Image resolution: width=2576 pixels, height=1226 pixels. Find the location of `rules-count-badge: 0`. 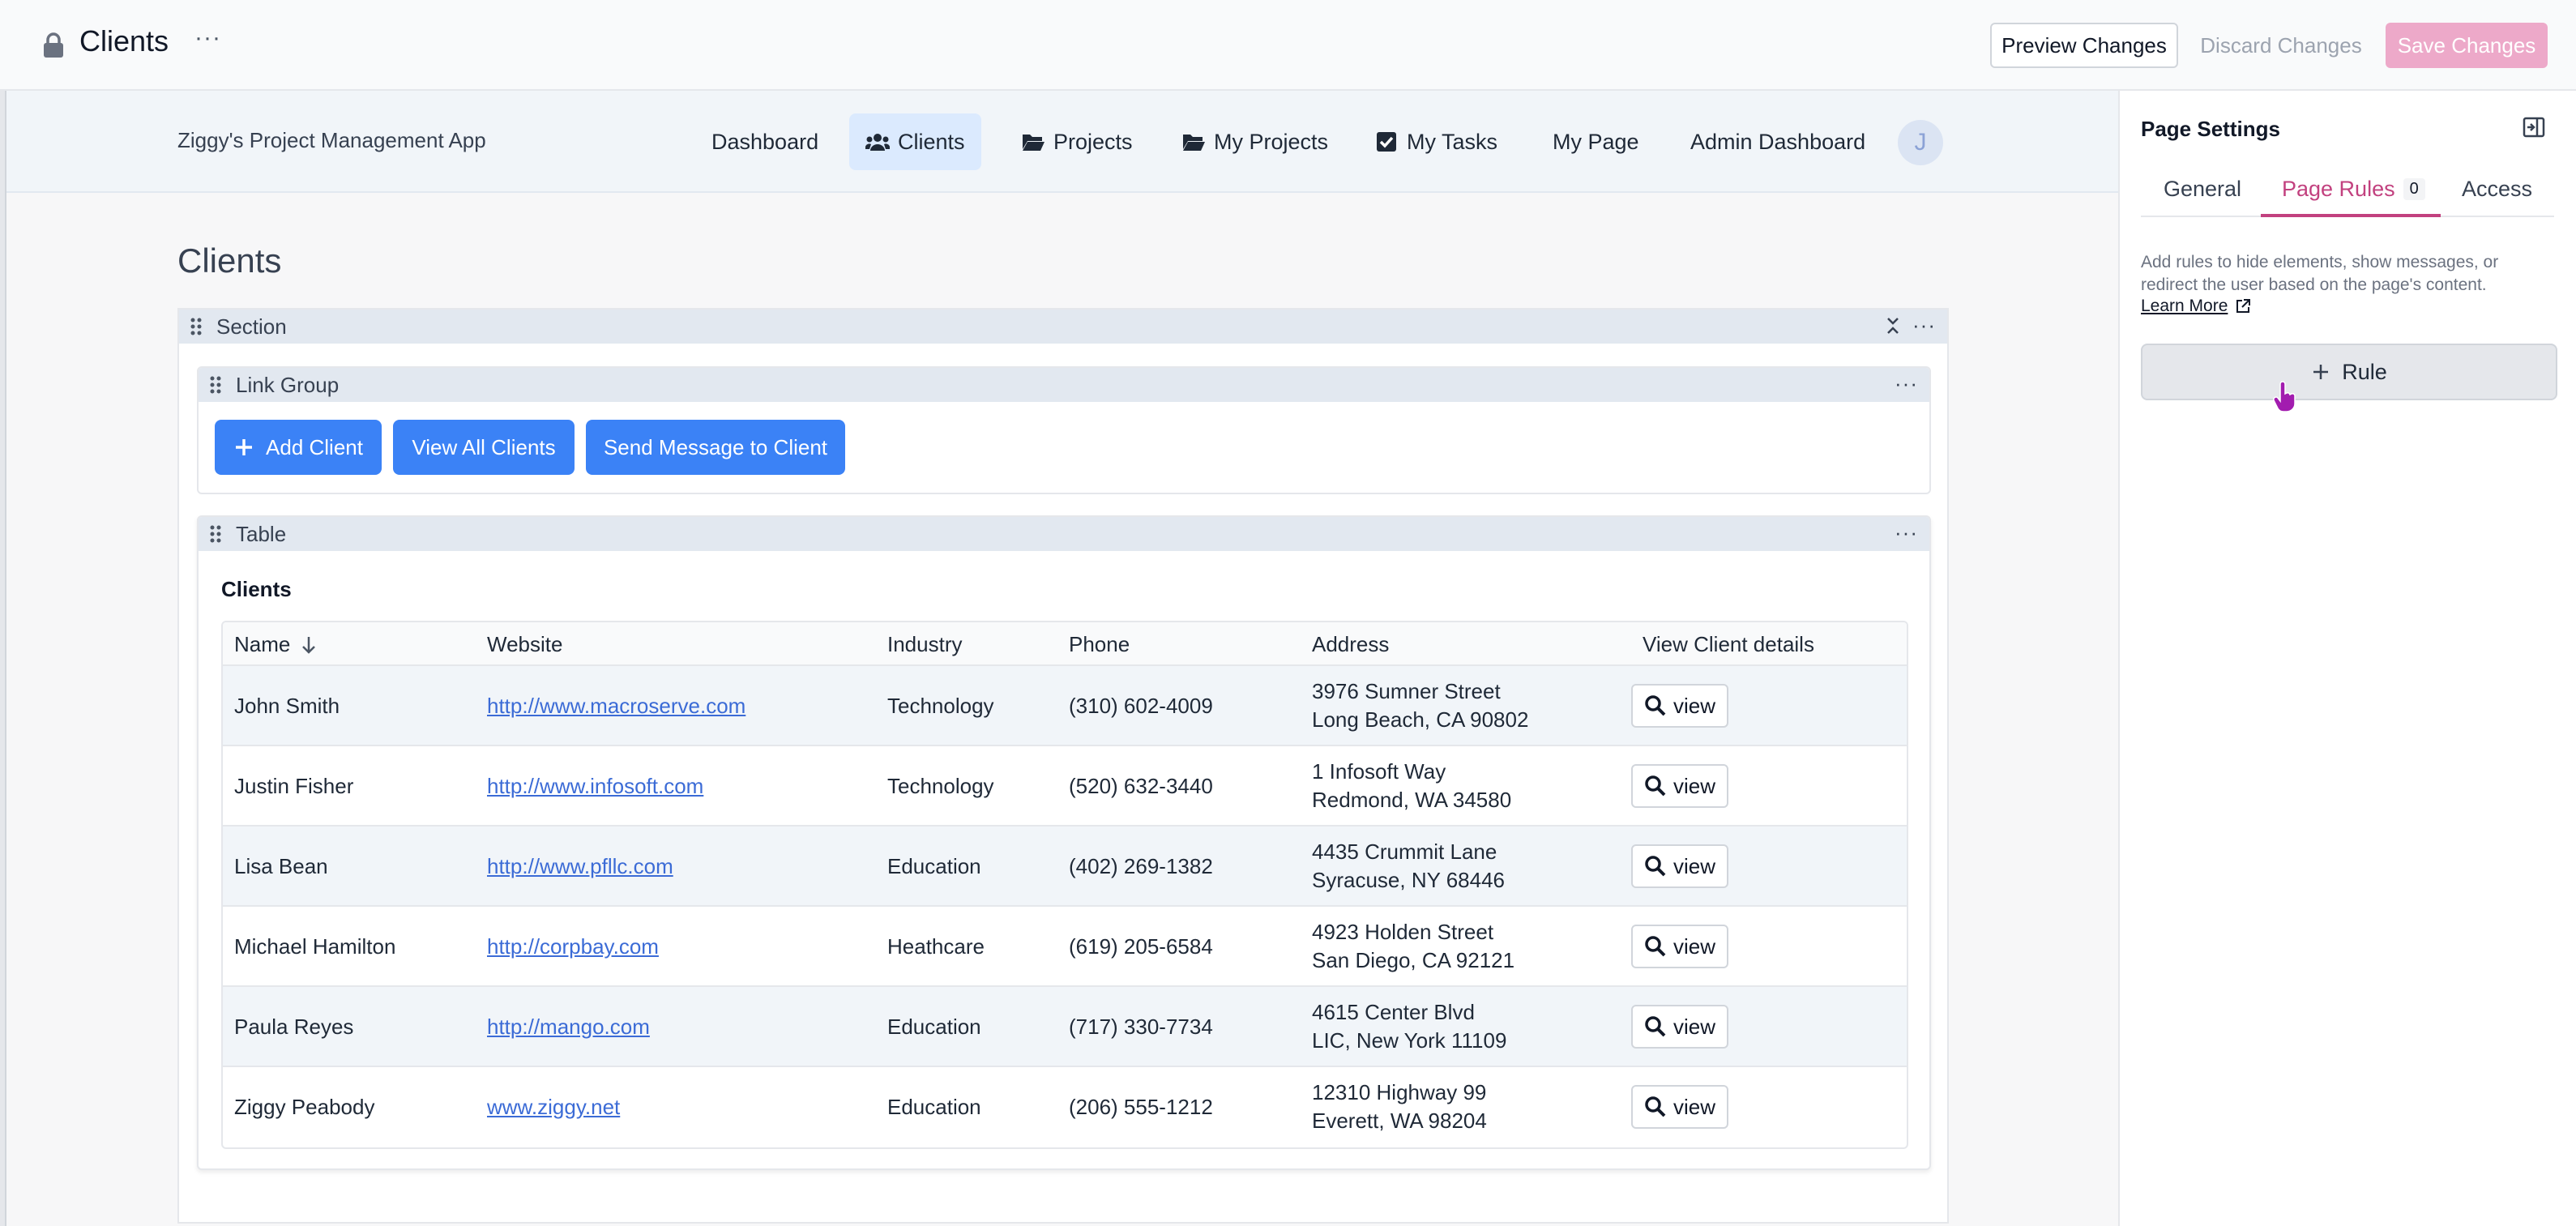

rules-count-badge: 0 is located at coordinates (2414, 189).